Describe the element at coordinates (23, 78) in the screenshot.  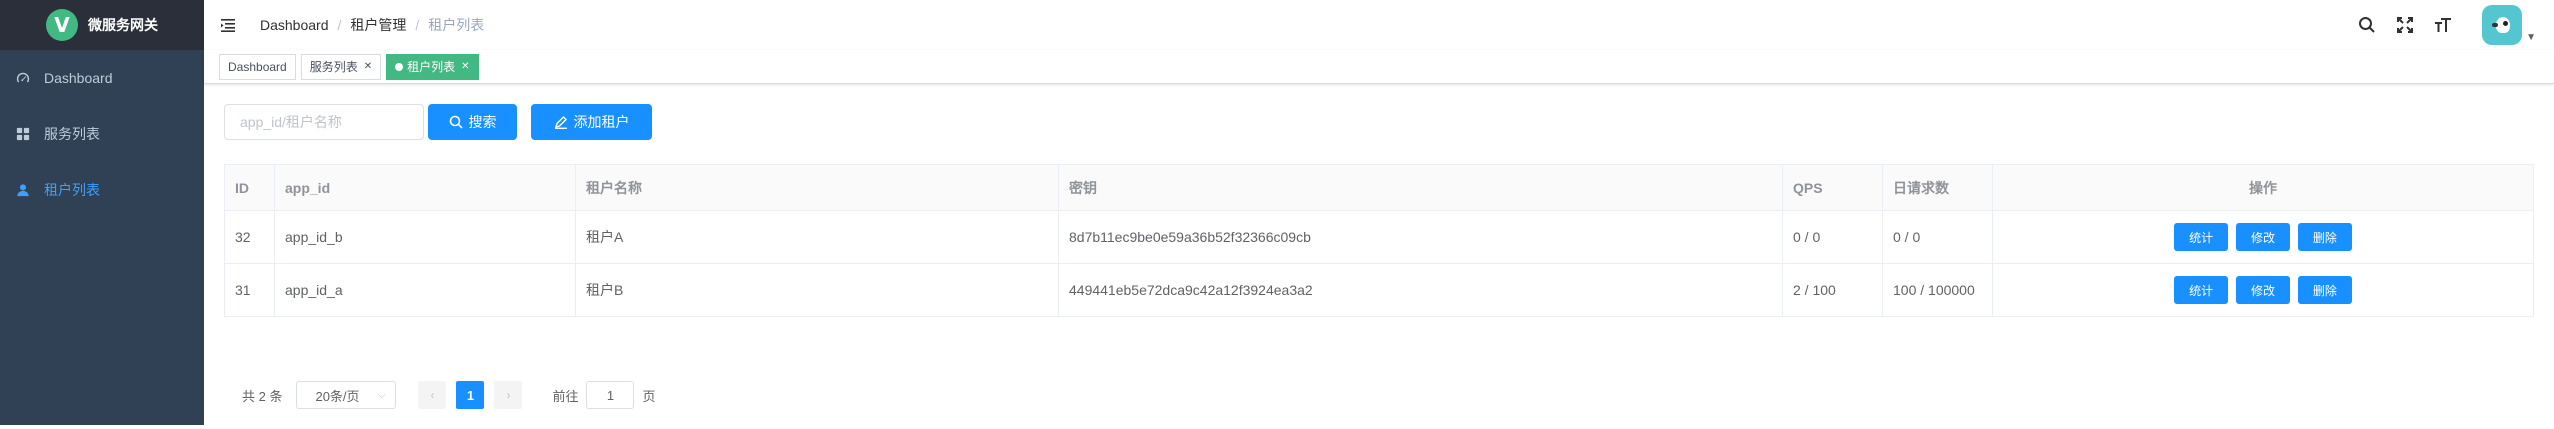
I see `dashboard-icon` at that location.